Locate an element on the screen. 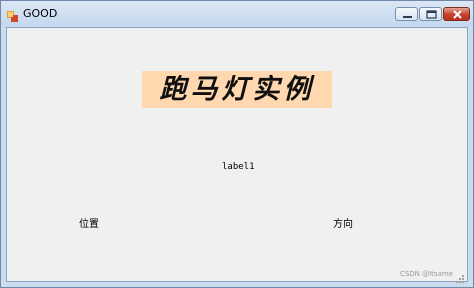 This screenshot has width=474, height=288. maximize-icon is located at coordinates (431, 14).